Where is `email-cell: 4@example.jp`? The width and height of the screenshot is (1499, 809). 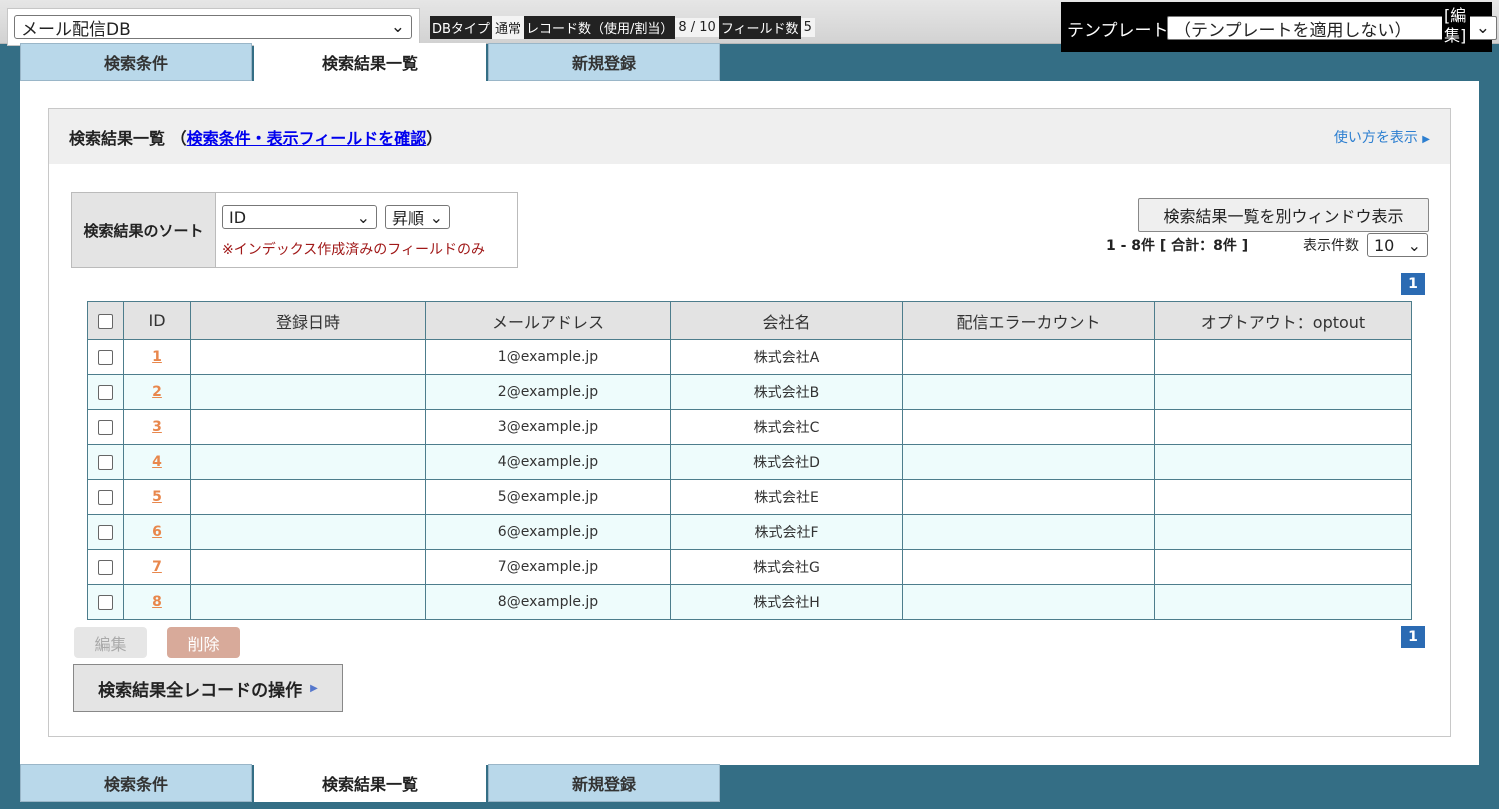 email-cell: 4@example.jp is located at coordinates (548, 462).